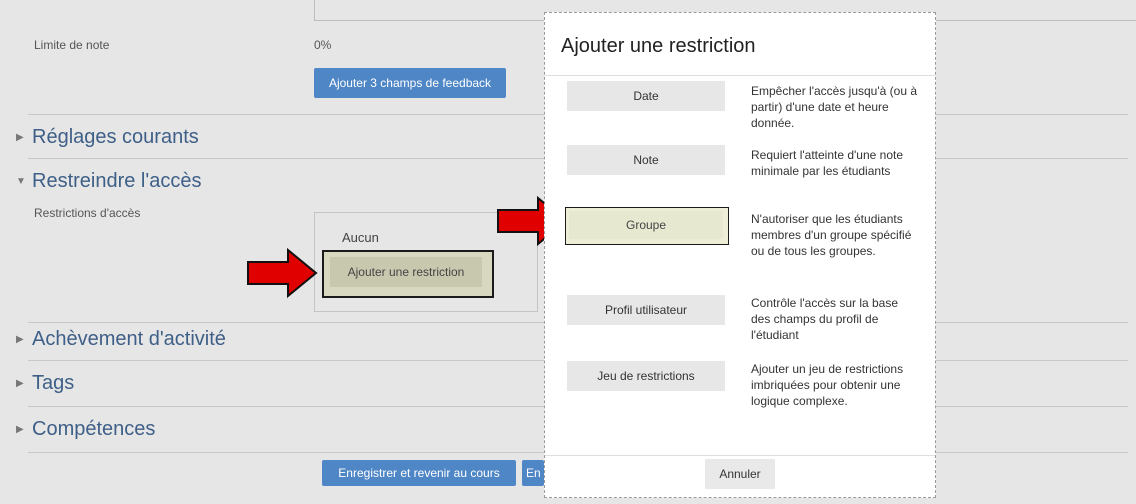  I want to click on grade-restriction-button: Note, so click(646, 160).